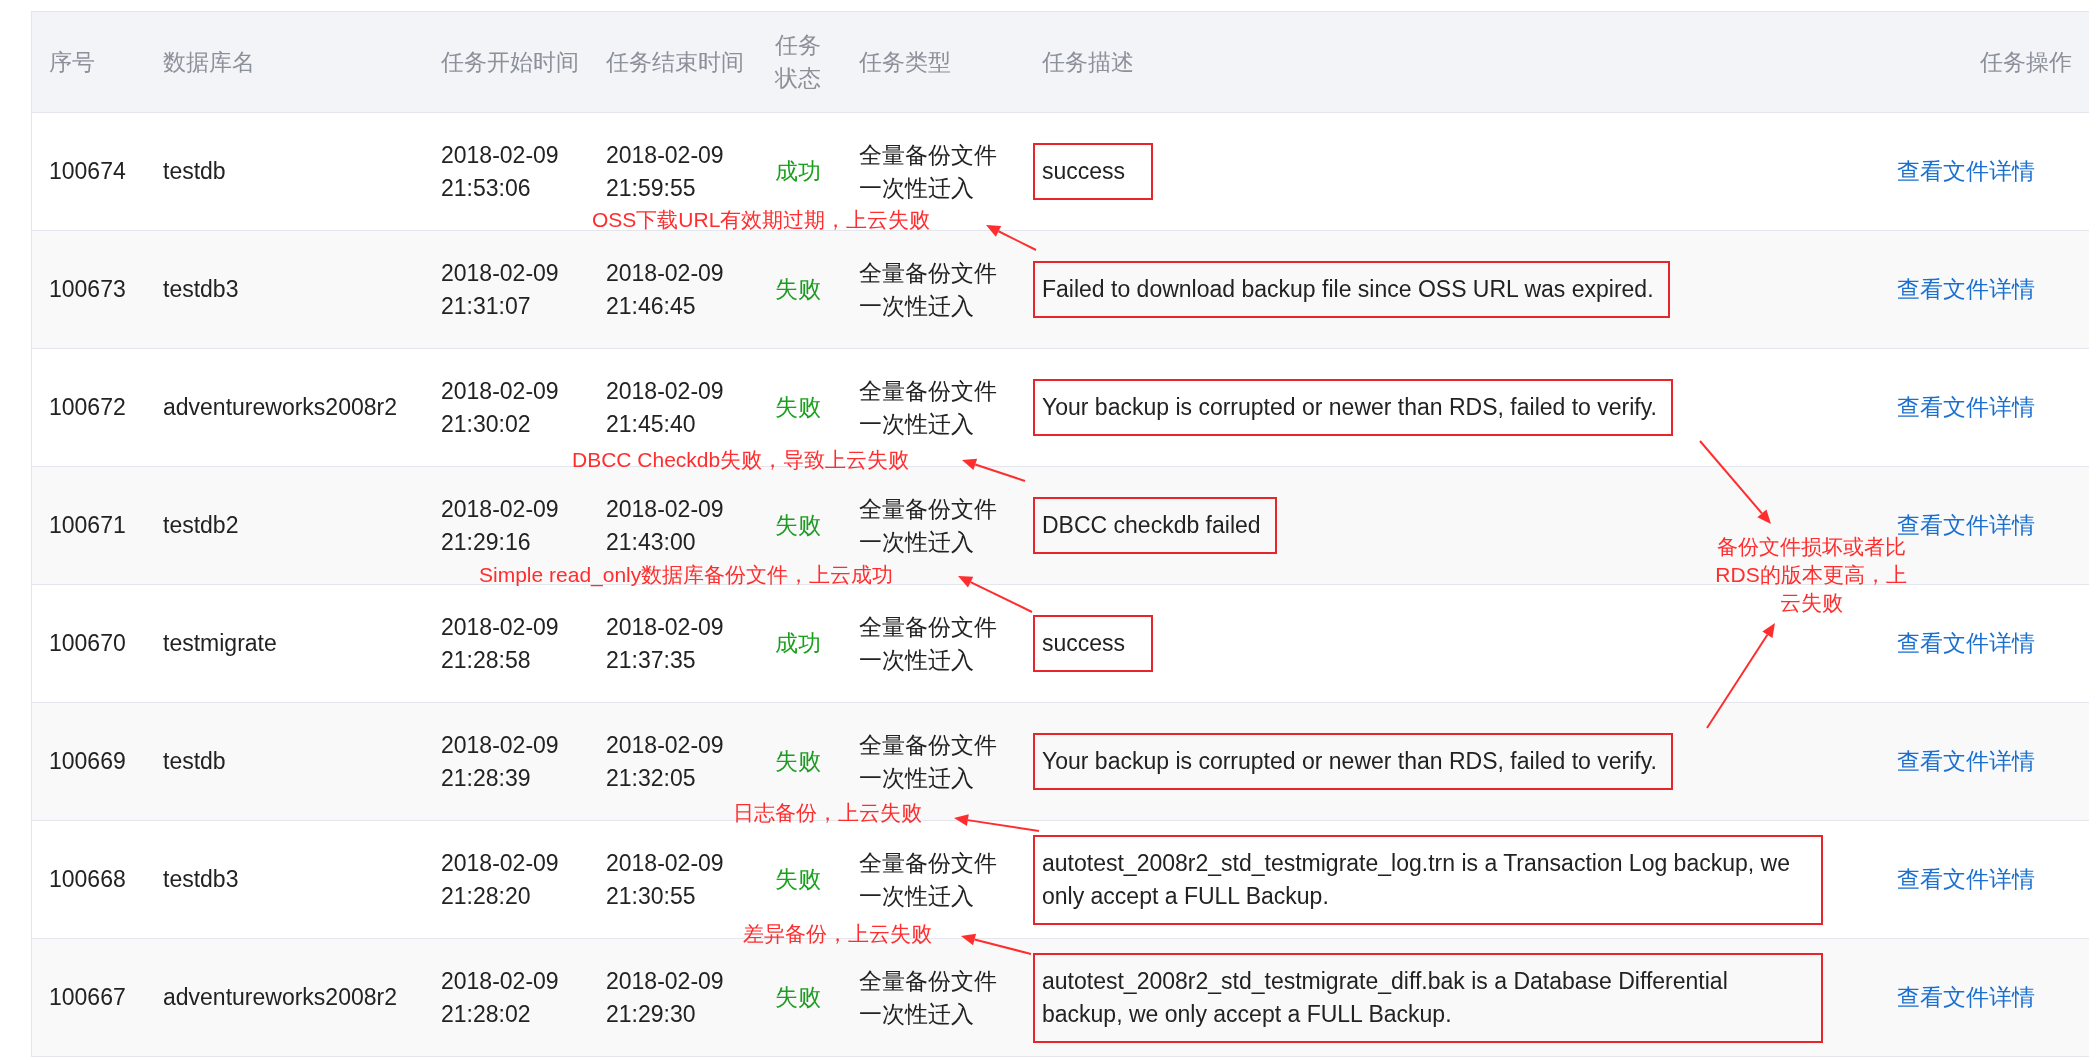 The width and height of the screenshot is (2096, 1060). I want to click on end-time: 2018-02-09 21:59:55, so click(665, 171).